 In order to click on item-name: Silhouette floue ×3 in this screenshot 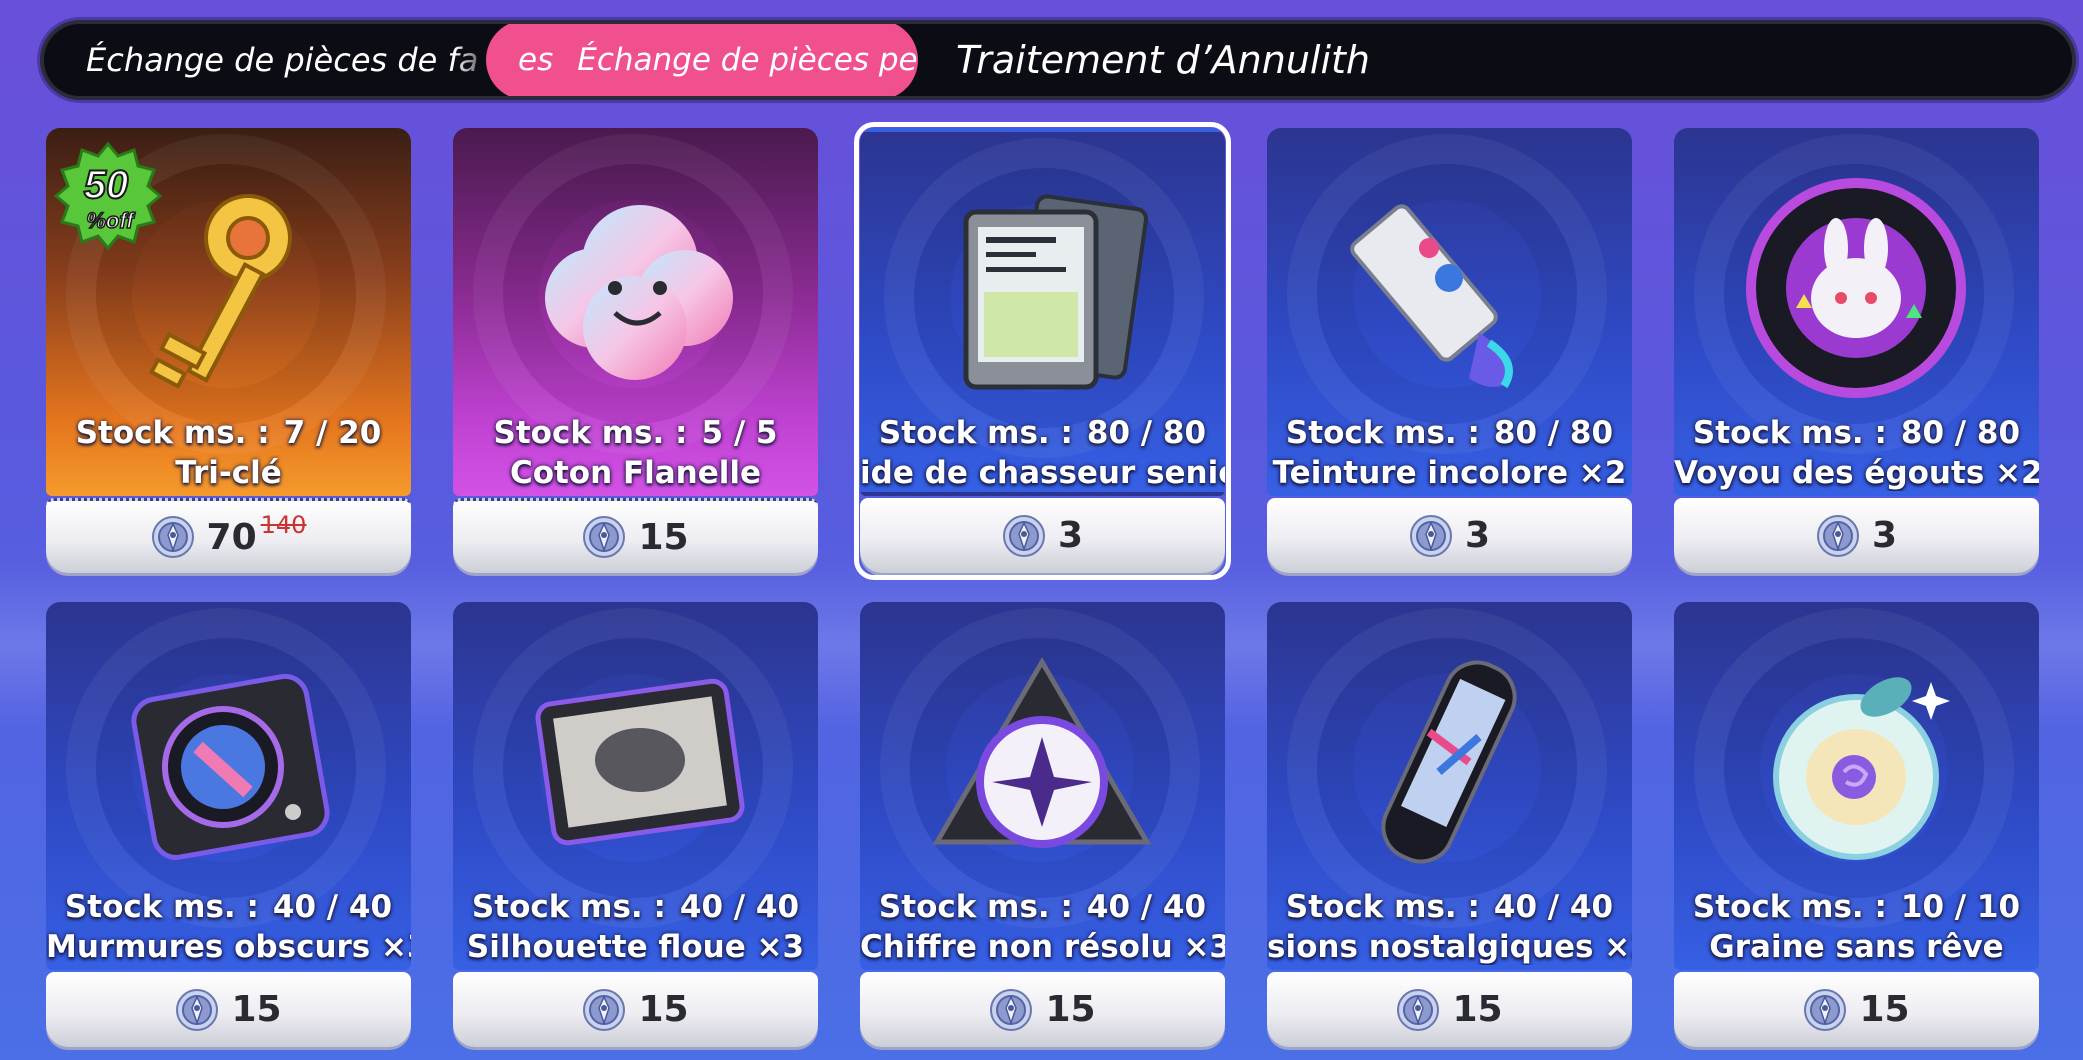, I will do `click(635, 947)`.